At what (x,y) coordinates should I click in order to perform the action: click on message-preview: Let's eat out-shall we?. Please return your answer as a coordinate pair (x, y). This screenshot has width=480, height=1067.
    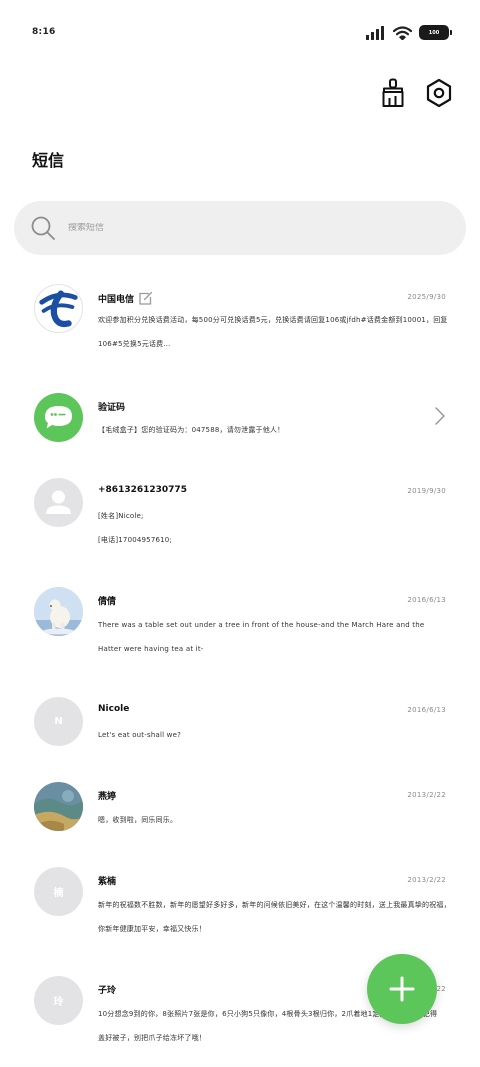
    Looking at the image, I should click on (274, 735).